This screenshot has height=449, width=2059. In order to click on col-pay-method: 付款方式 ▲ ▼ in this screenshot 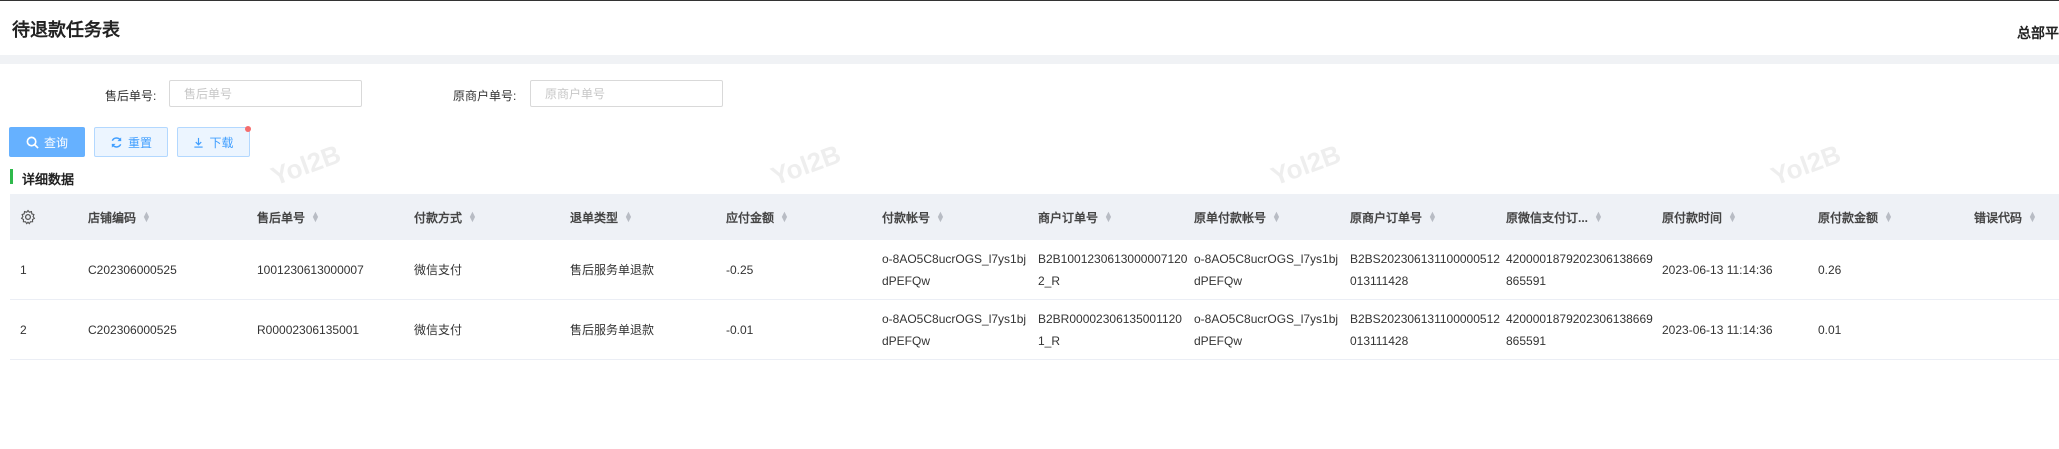, I will do `click(445, 217)`.